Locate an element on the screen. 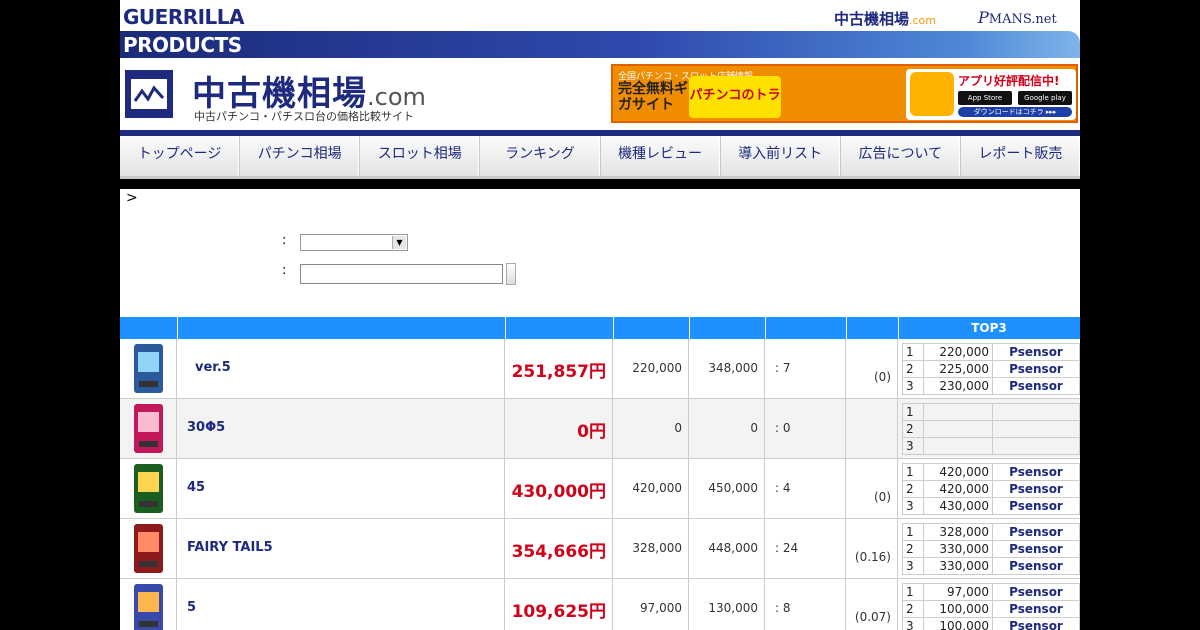  avg-price: 430,000円 is located at coordinates (558, 492).